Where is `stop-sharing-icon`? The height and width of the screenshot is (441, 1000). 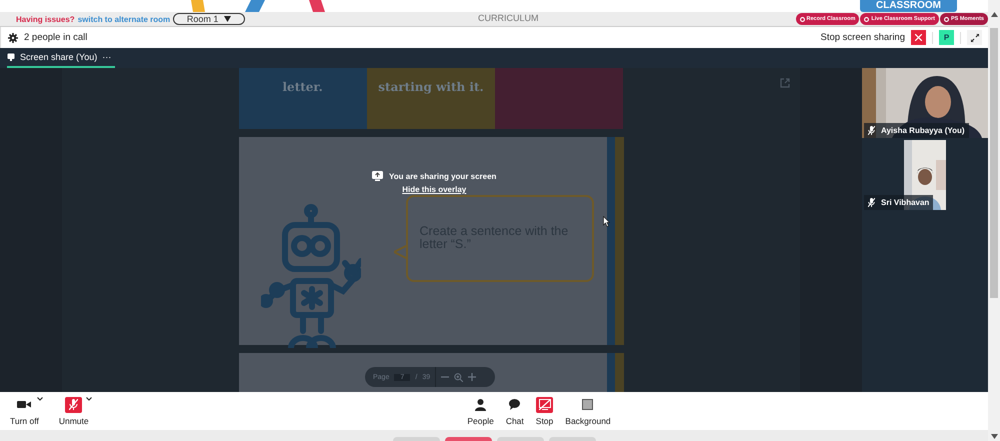 stop-sharing-icon is located at coordinates (544, 404).